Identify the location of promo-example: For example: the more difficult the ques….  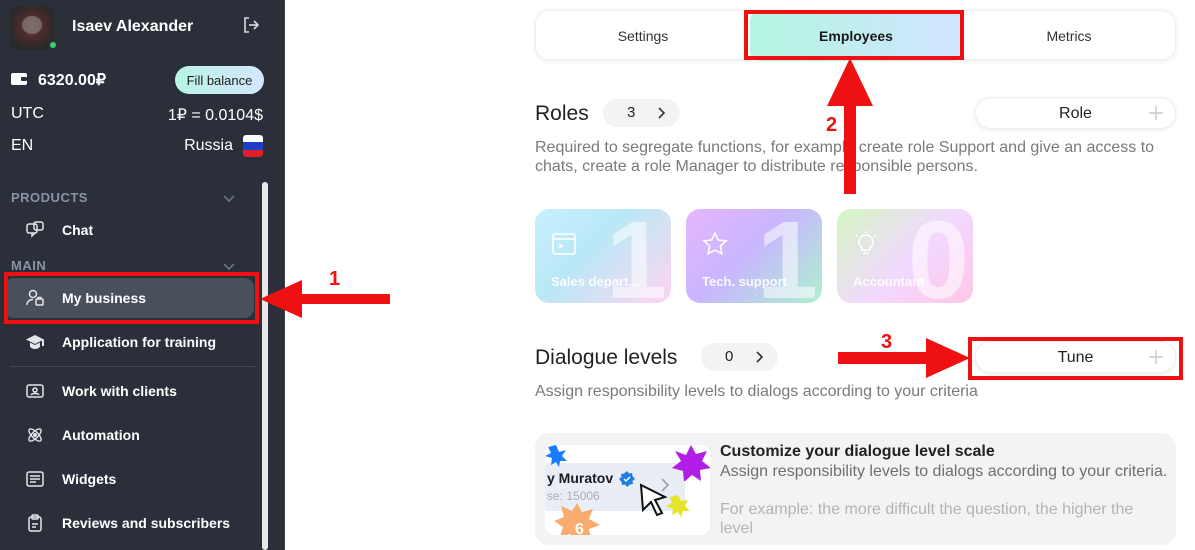
(927, 519).